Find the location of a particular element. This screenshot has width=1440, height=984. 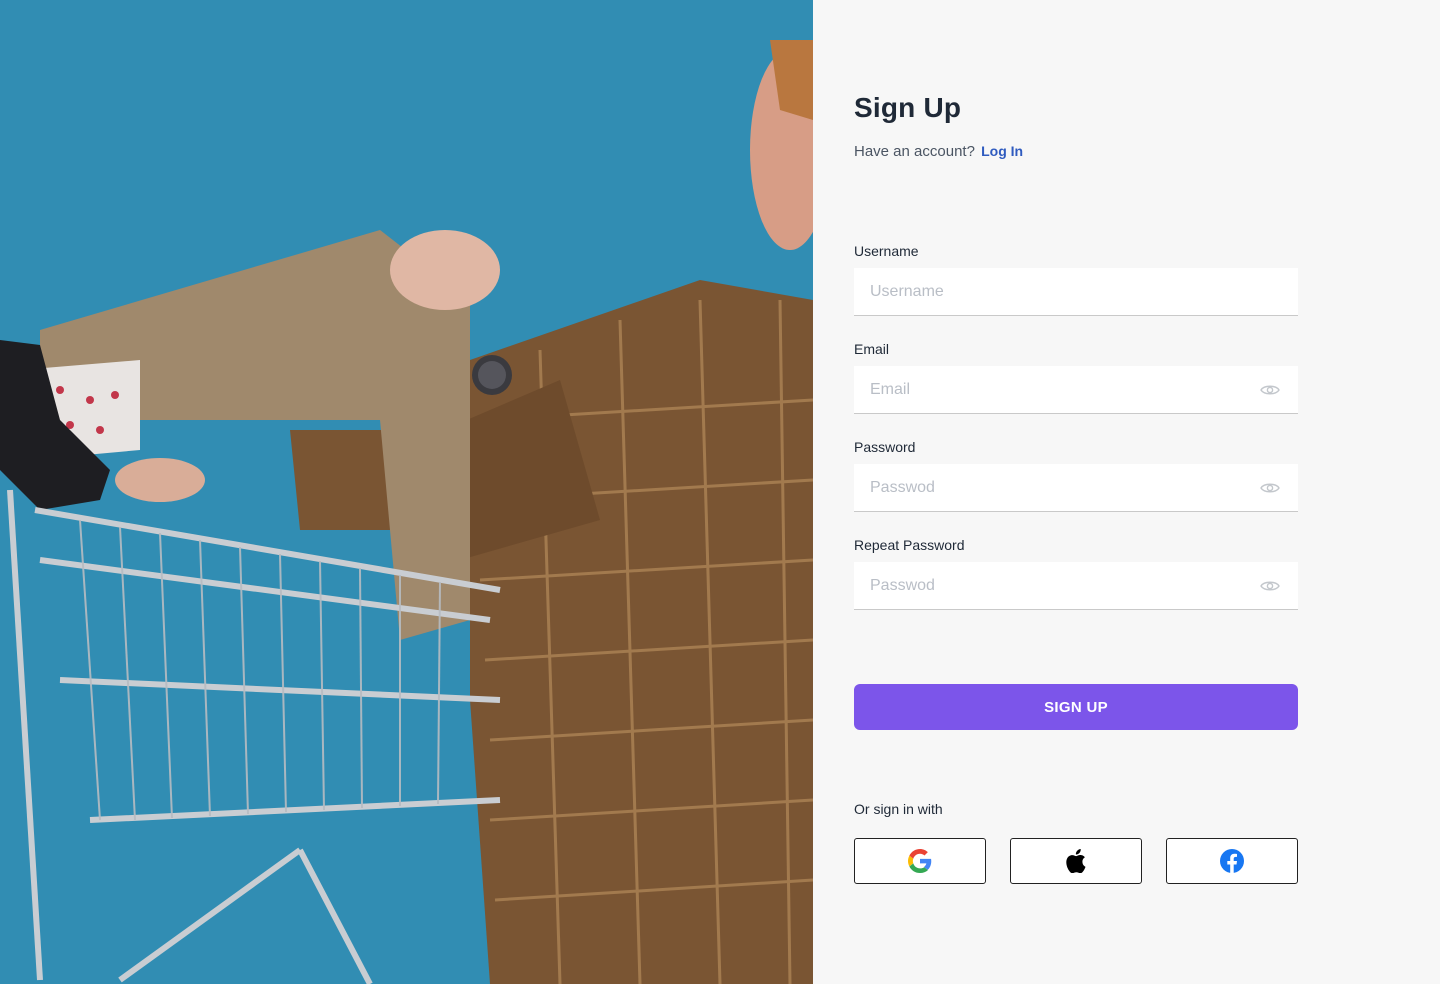

google-signin-button is located at coordinates (920, 861).